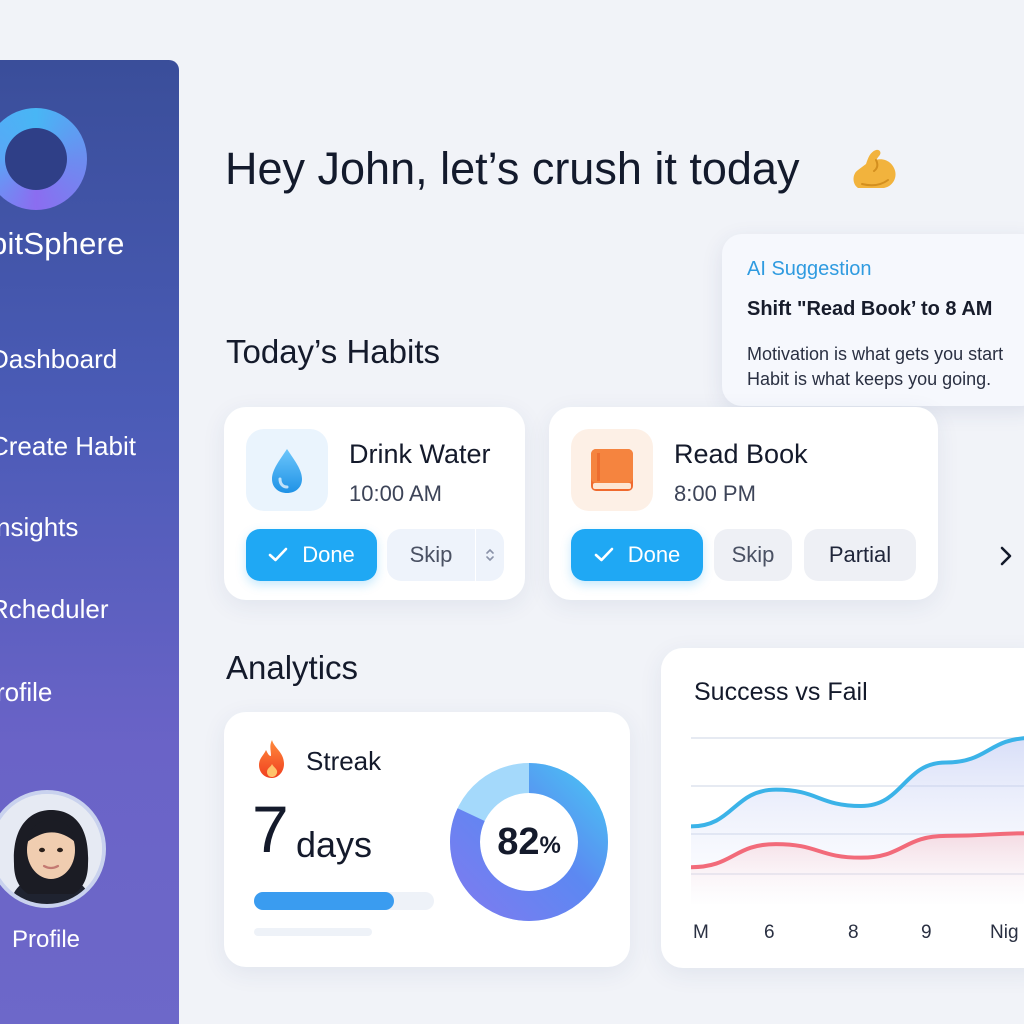  What do you see at coordinates (809, 269) in the screenshot?
I see `ai-suggestion-tag: AI Suggestion` at bounding box center [809, 269].